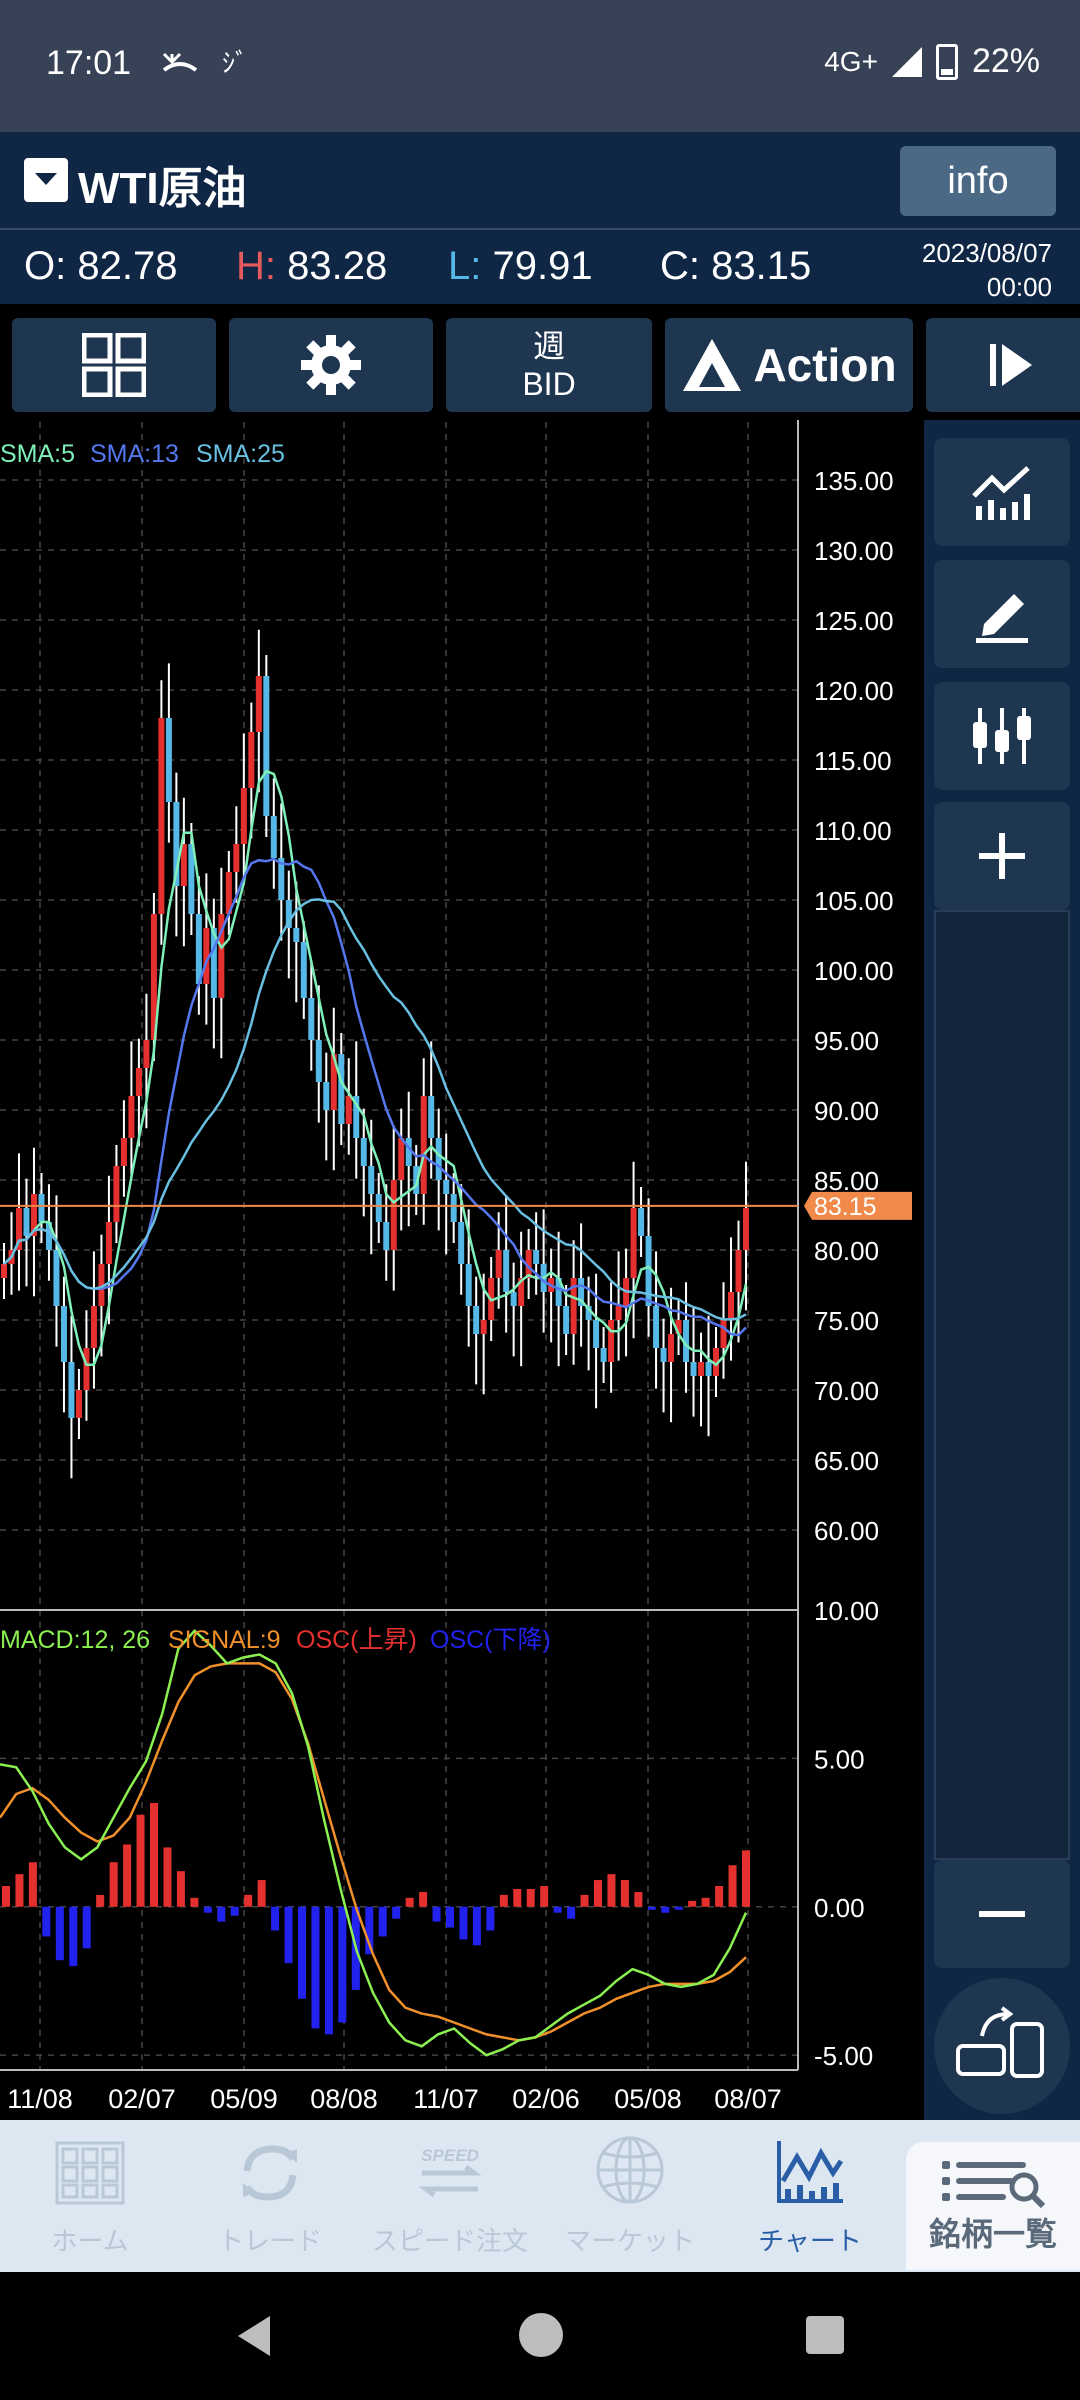 The width and height of the screenshot is (1080, 2400). I want to click on settings-button, so click(331, 365).